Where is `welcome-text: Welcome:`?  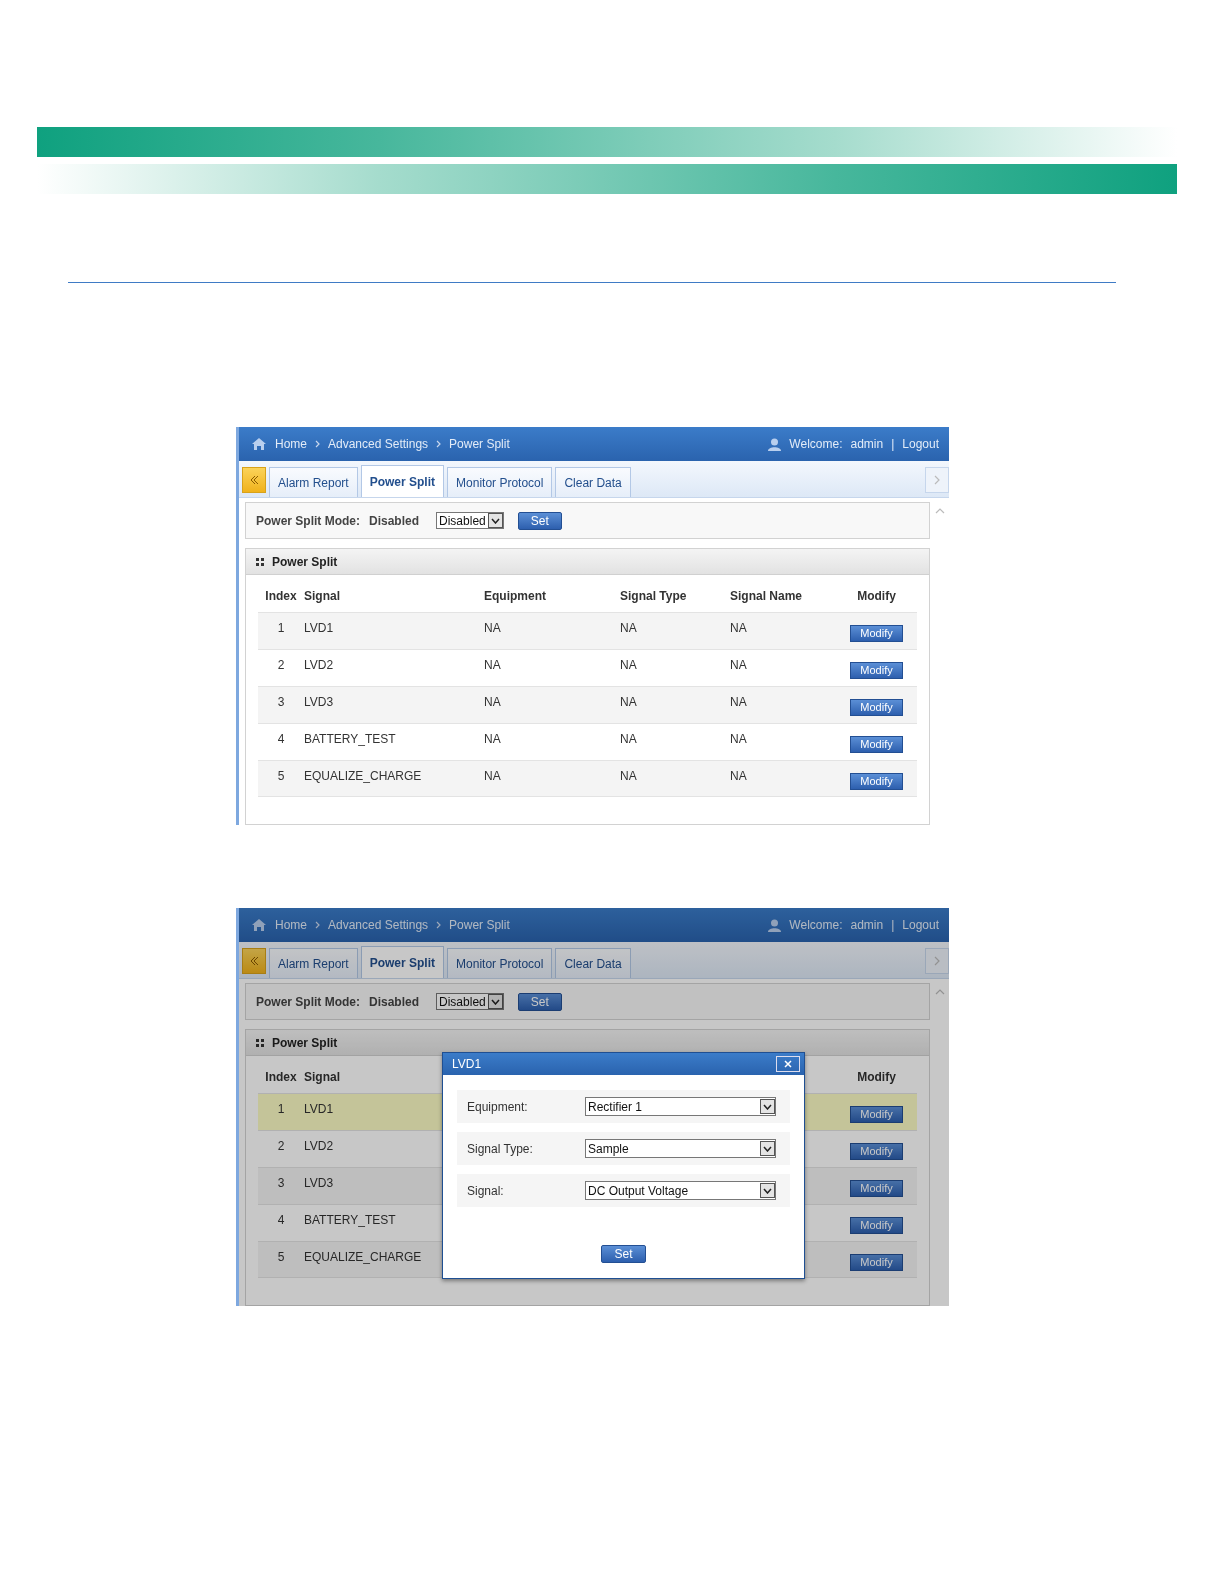 welcome-text: Welcome: is located at coordinates (816, 444).